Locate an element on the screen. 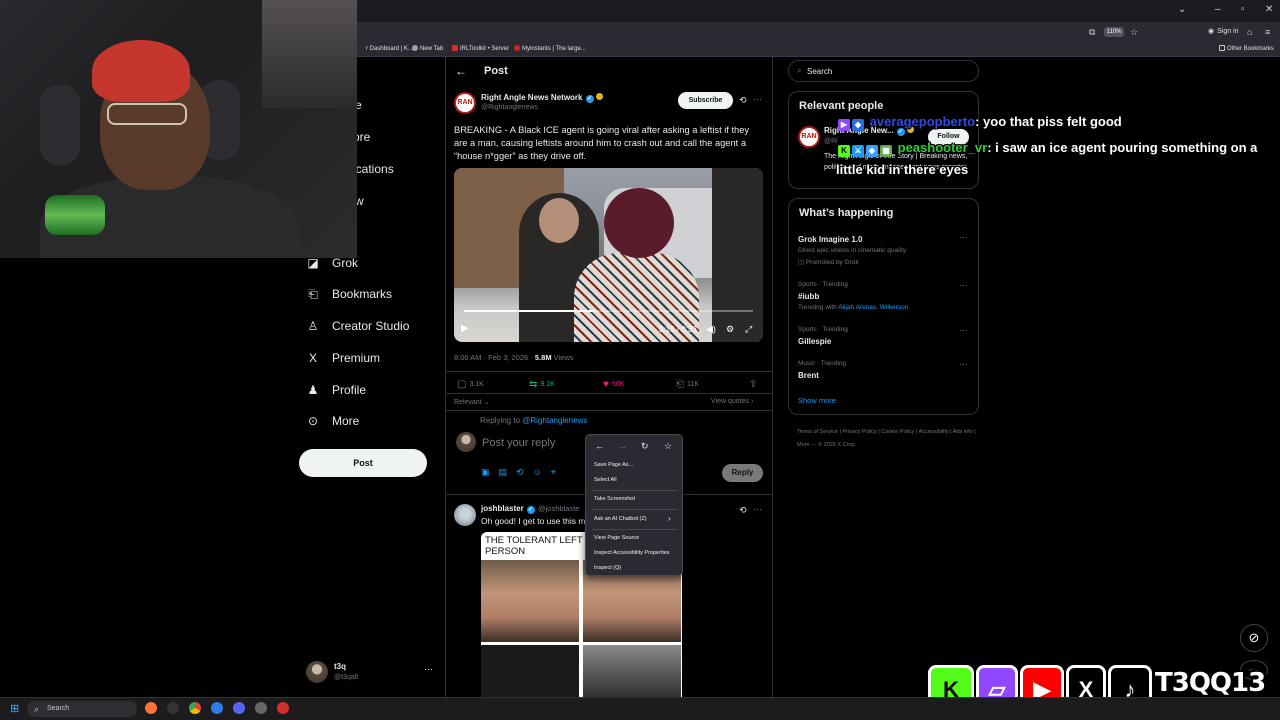  nav-item-creator-studio: ♙ Creator Studio is located at coordinates (358, 326).